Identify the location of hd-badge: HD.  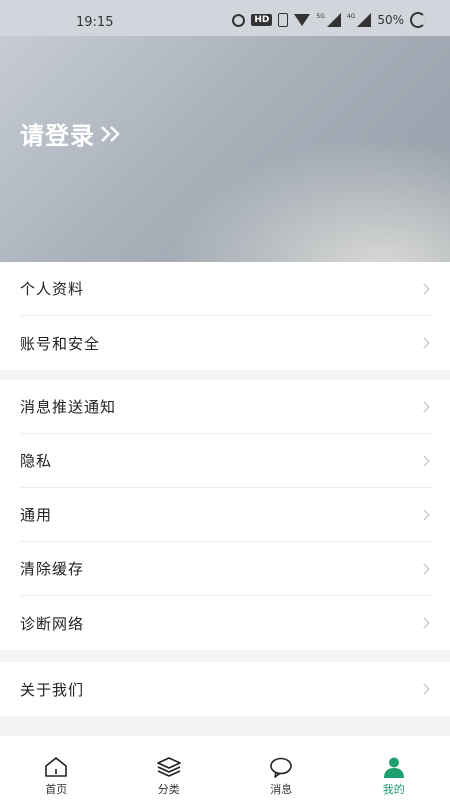
(262, 20).